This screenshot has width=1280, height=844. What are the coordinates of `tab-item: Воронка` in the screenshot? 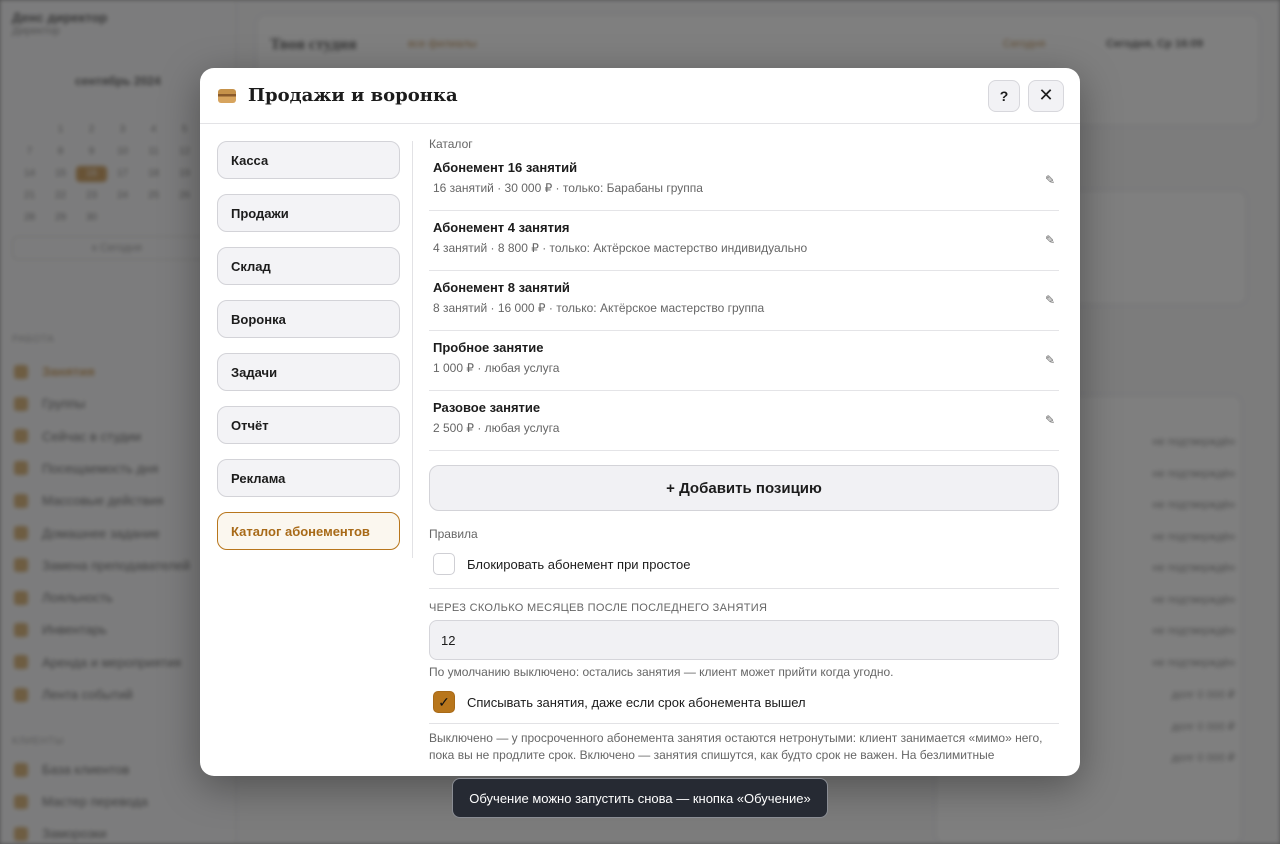 It's located at (308, 319).